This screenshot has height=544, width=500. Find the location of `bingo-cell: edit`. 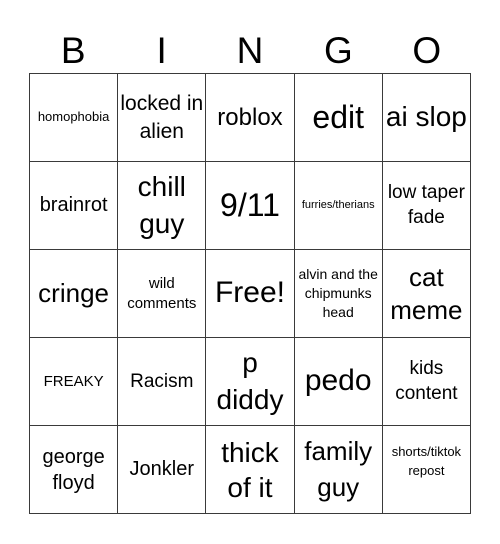

bingo-cell: edit is located at coordinates (338, 118).